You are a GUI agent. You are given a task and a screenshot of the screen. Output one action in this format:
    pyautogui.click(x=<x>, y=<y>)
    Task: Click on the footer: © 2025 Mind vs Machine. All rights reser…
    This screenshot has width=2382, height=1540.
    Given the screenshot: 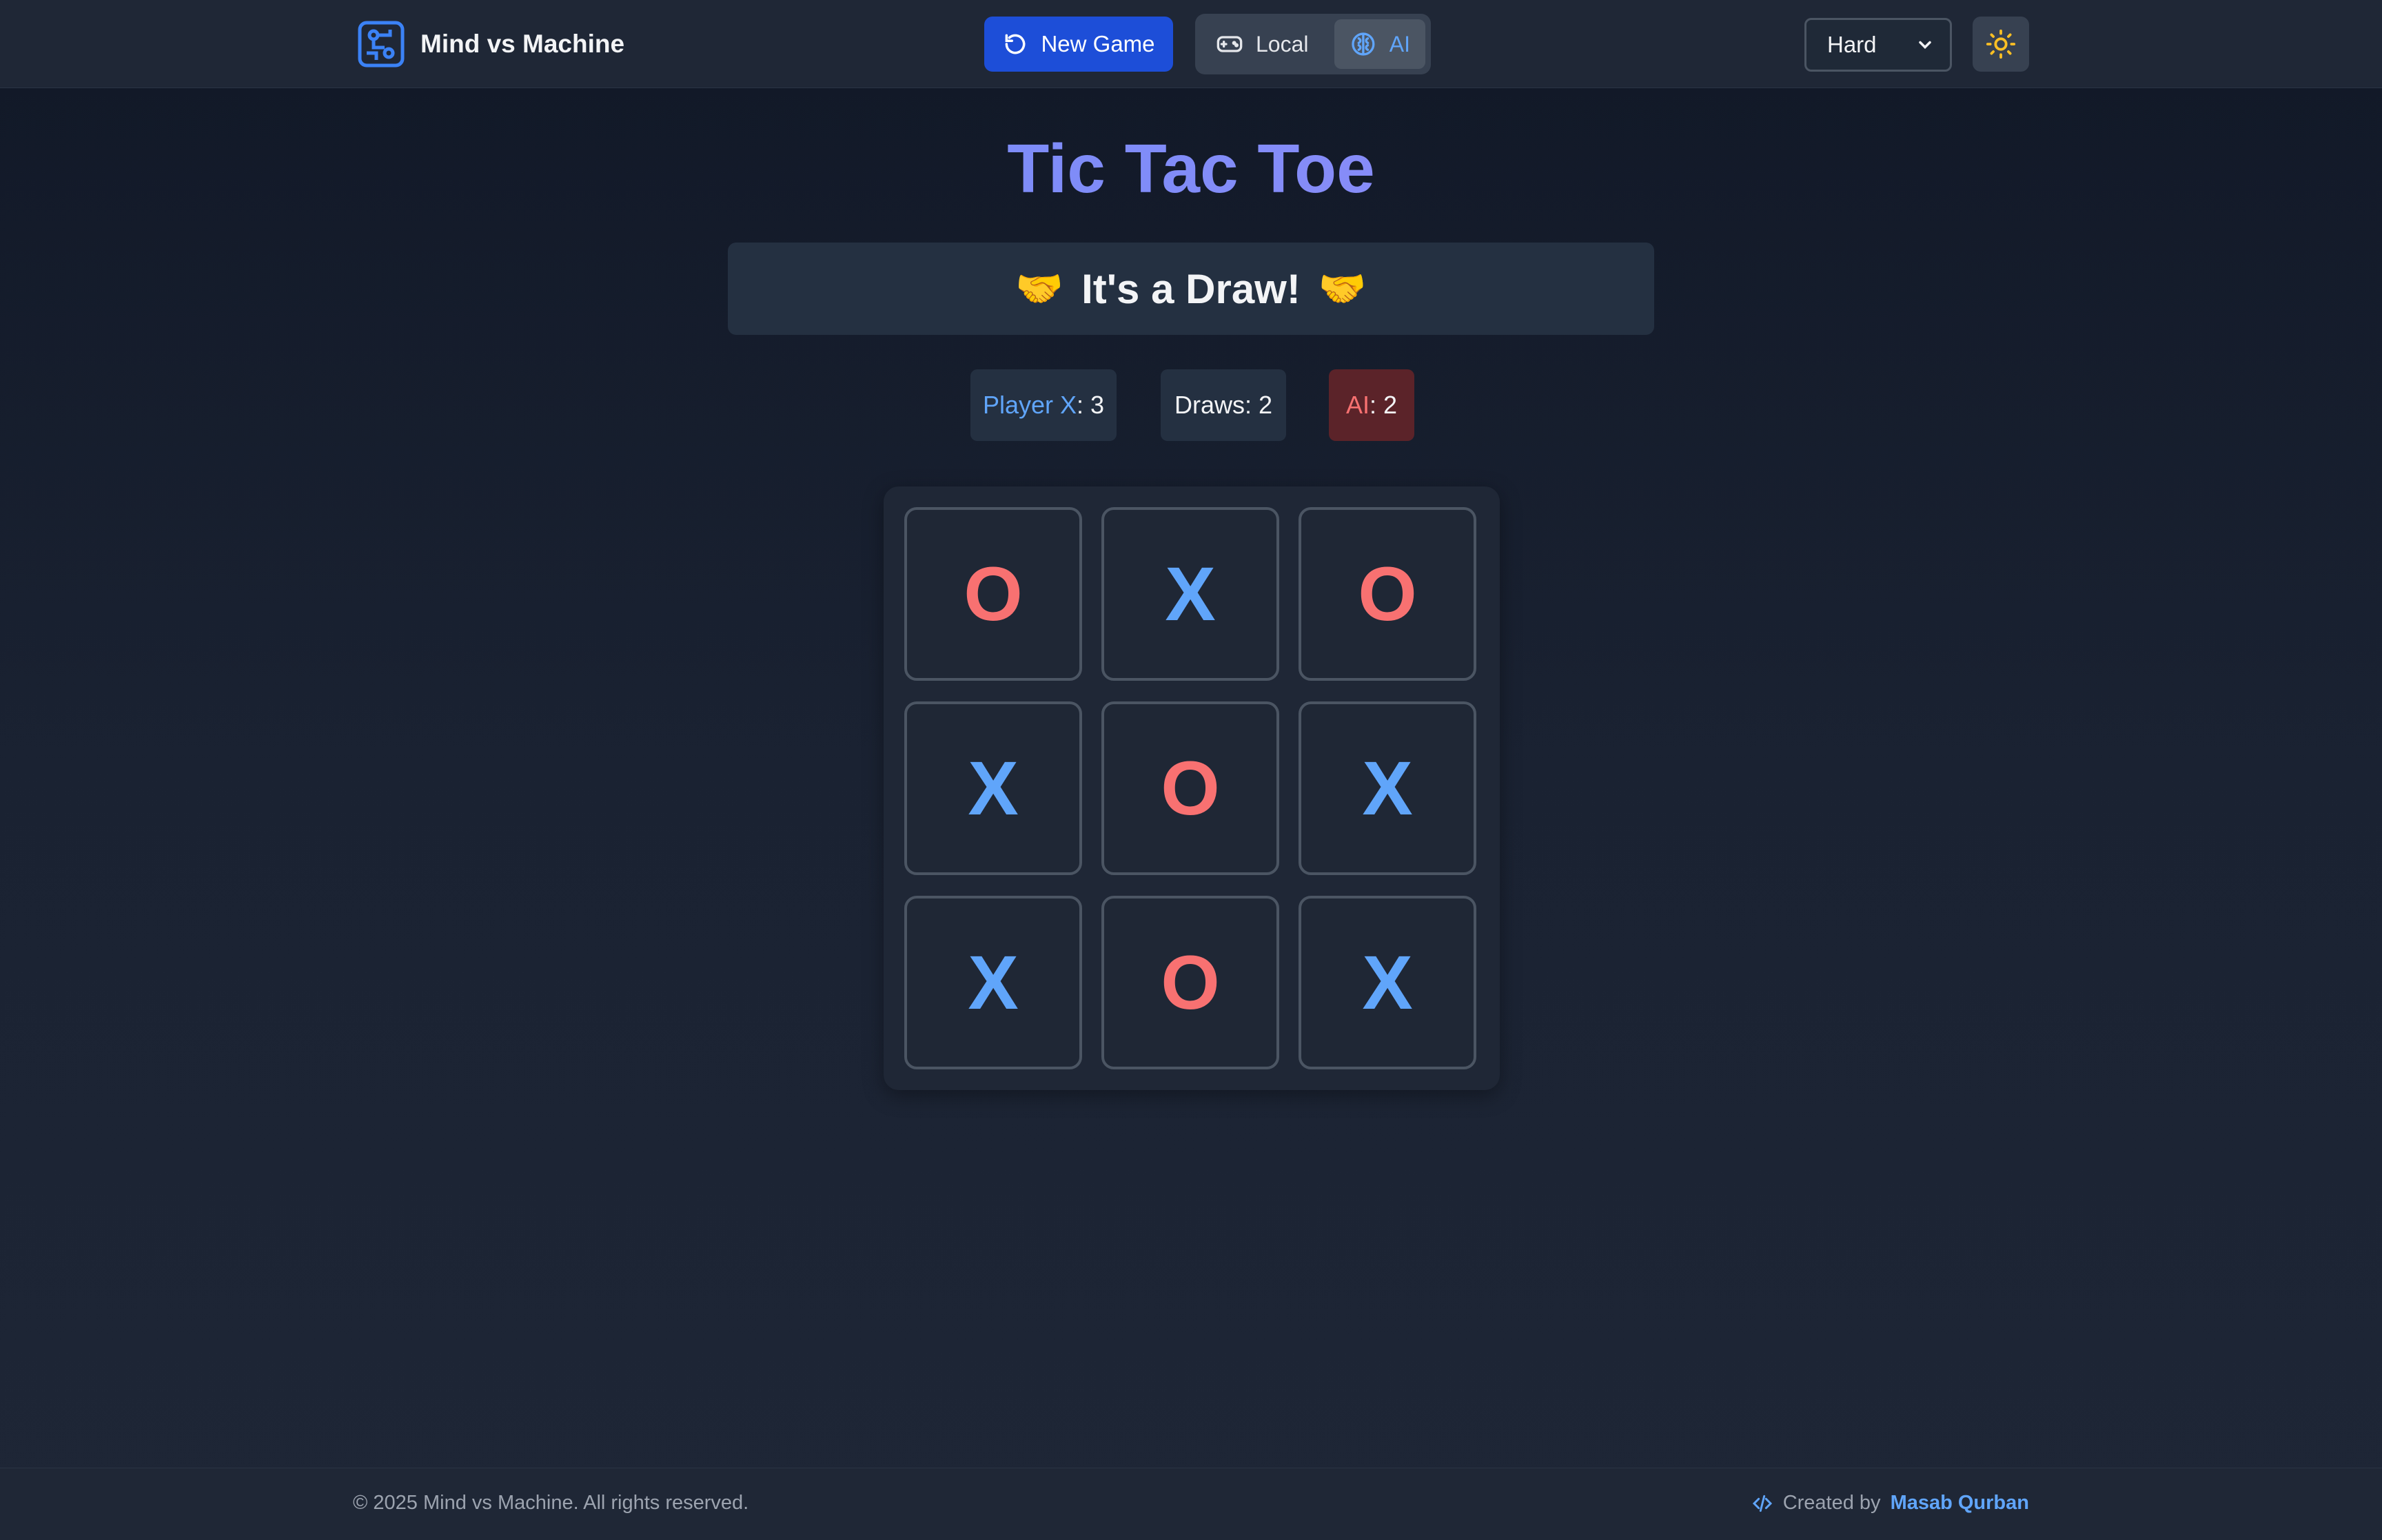 What is the action you would take?
    pyautogui.click(x=1191, y=1504)
    